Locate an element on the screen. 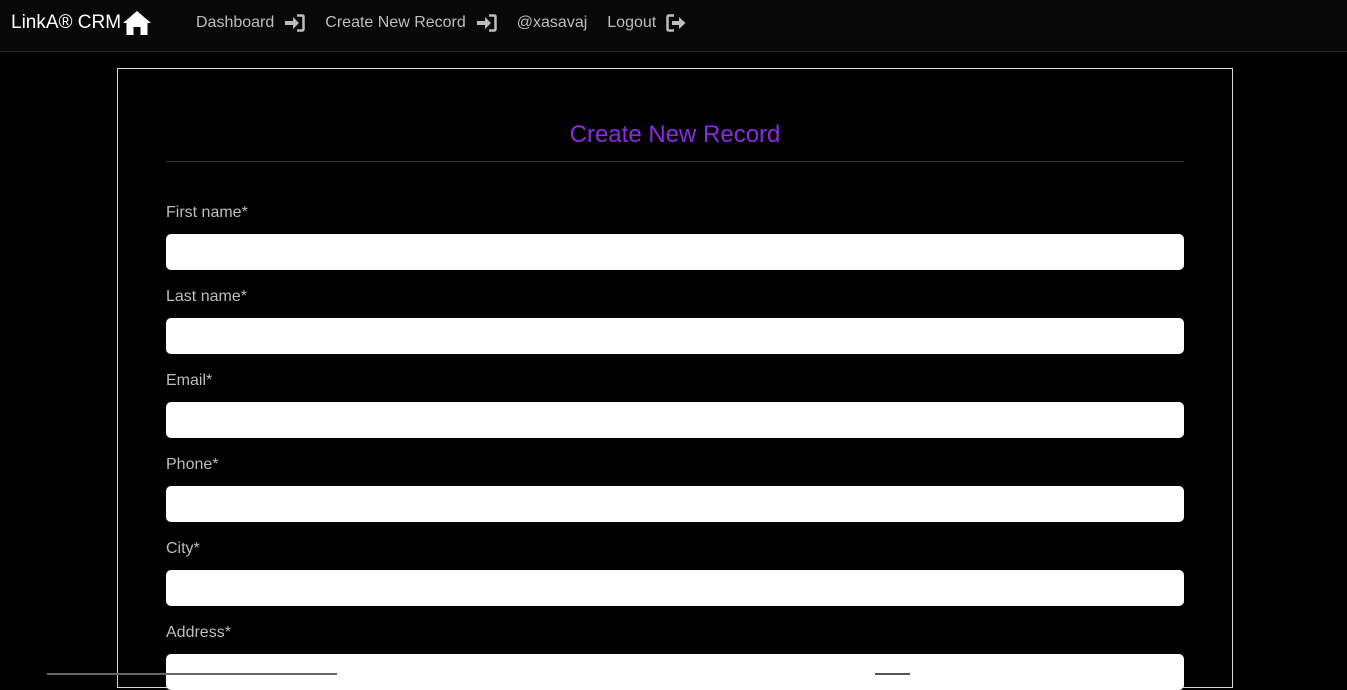 Image resolution: width=1347 pixels, height=690 pixels. address-input is located at coordinates (675, 672).